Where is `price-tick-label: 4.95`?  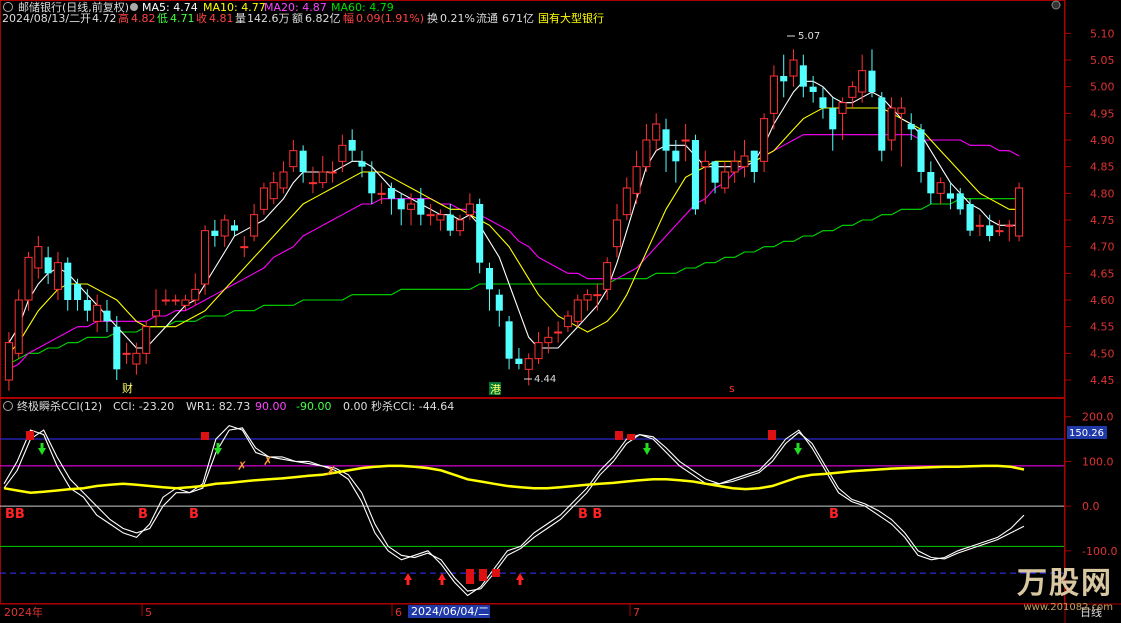
price-tick-label: 4.95 is located at coordinates (1102, 113).